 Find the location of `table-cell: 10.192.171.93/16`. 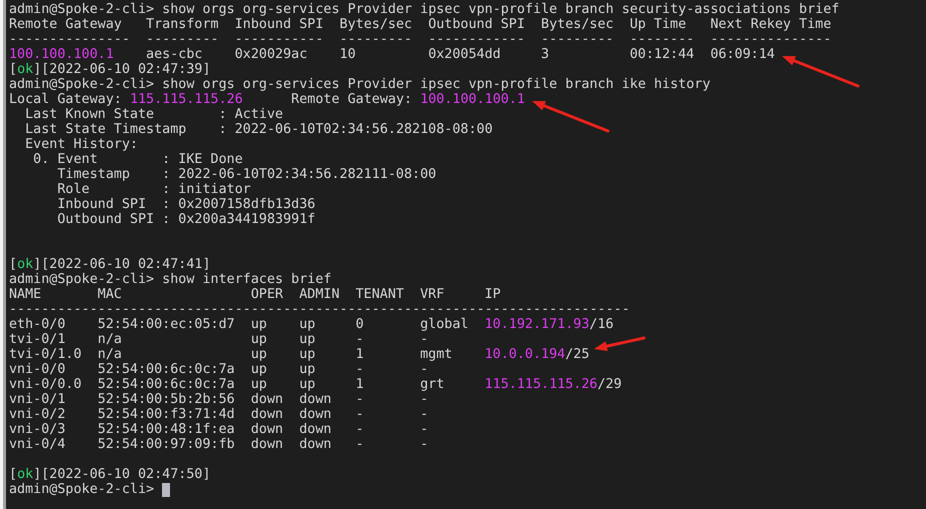

table-cell: 10.192.171.93/16 is located at coordinates (549, 324).